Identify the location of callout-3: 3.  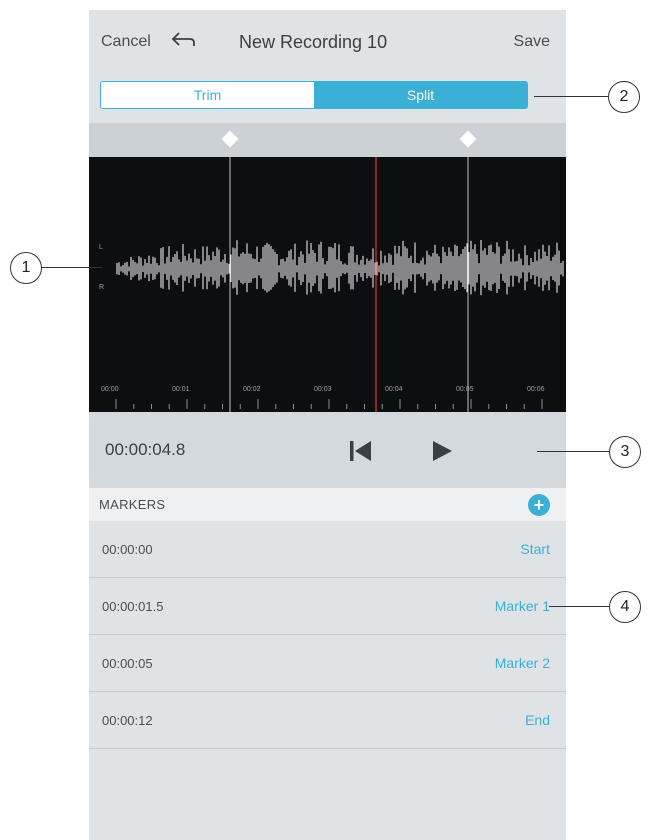
(625, 452).